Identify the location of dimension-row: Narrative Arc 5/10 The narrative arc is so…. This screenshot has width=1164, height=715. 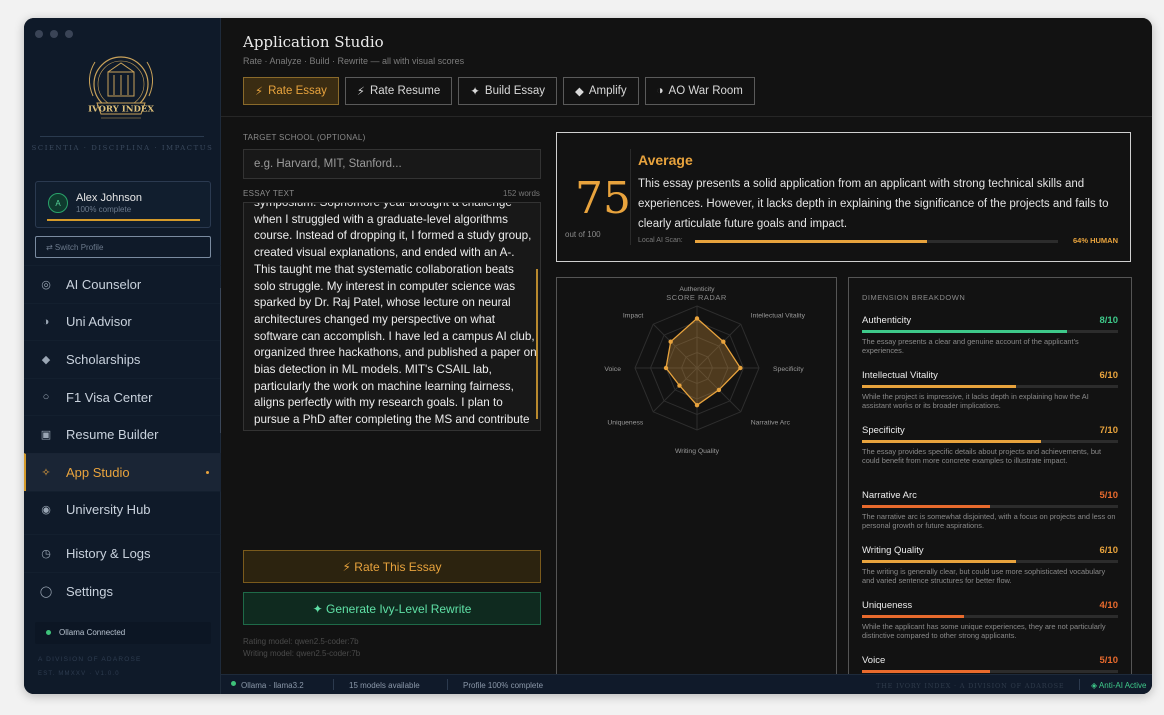
(990, 510).